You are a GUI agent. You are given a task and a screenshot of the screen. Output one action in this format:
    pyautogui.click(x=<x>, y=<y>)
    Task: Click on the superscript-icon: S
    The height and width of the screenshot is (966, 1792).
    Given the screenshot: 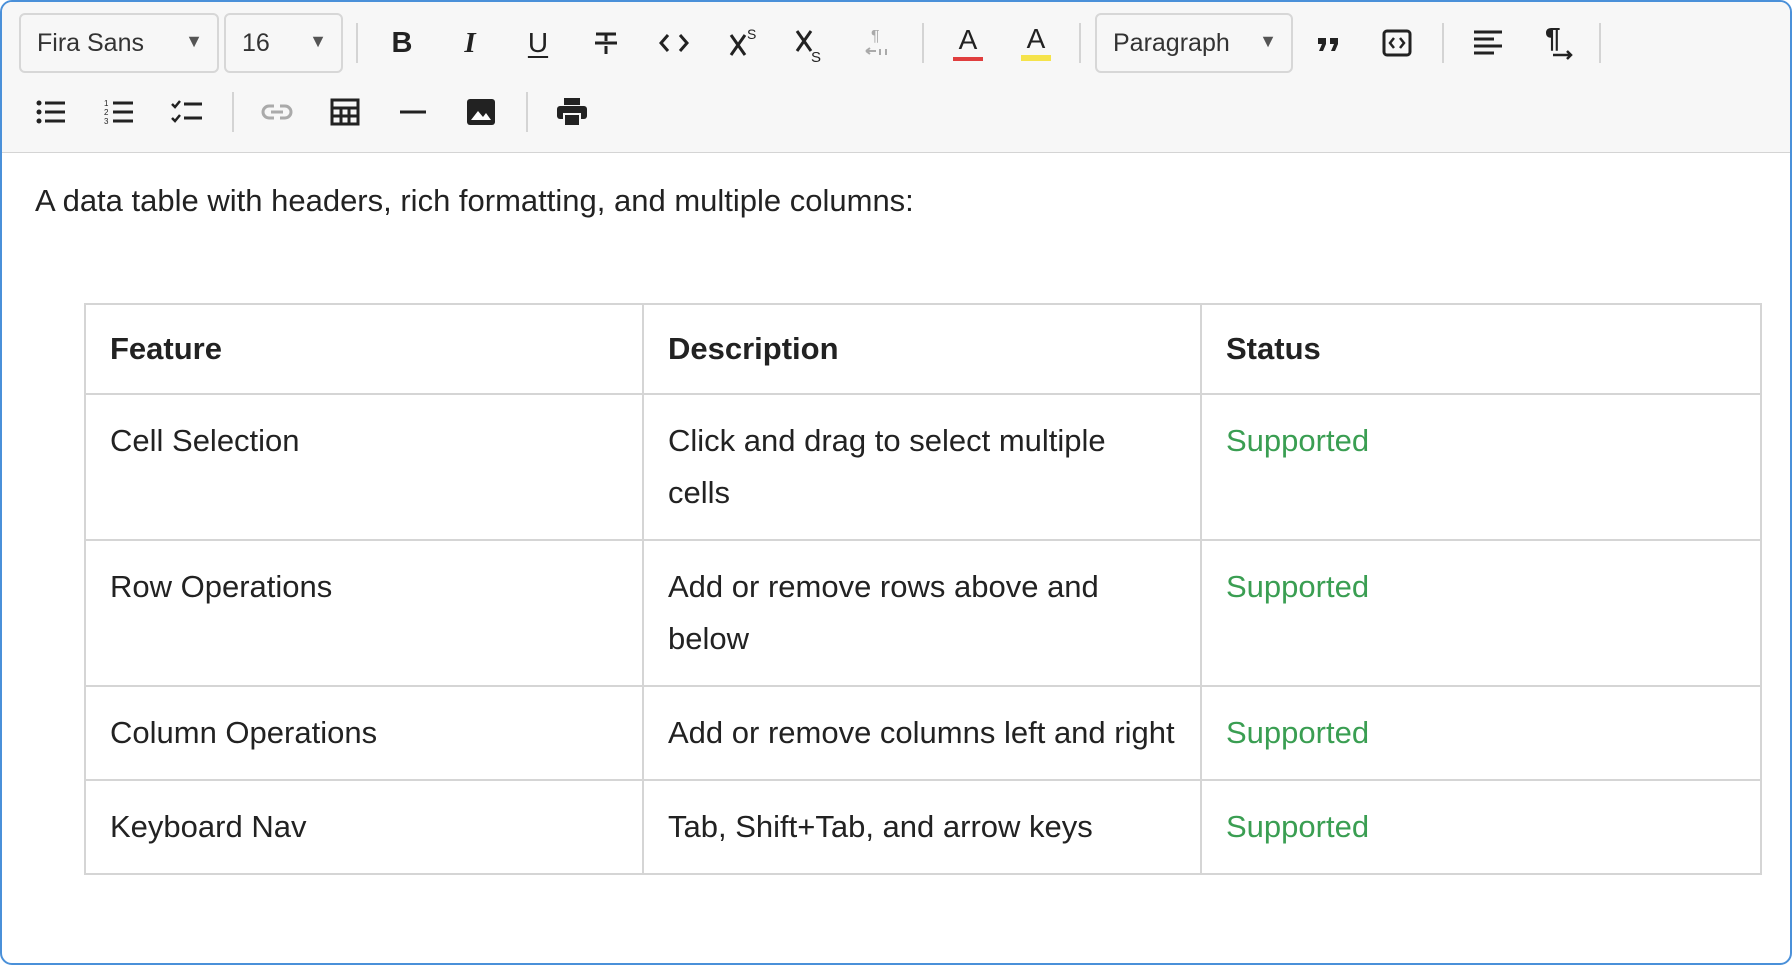 What is the action you would take?
    pyautogui.click(x=742, y=41)
    